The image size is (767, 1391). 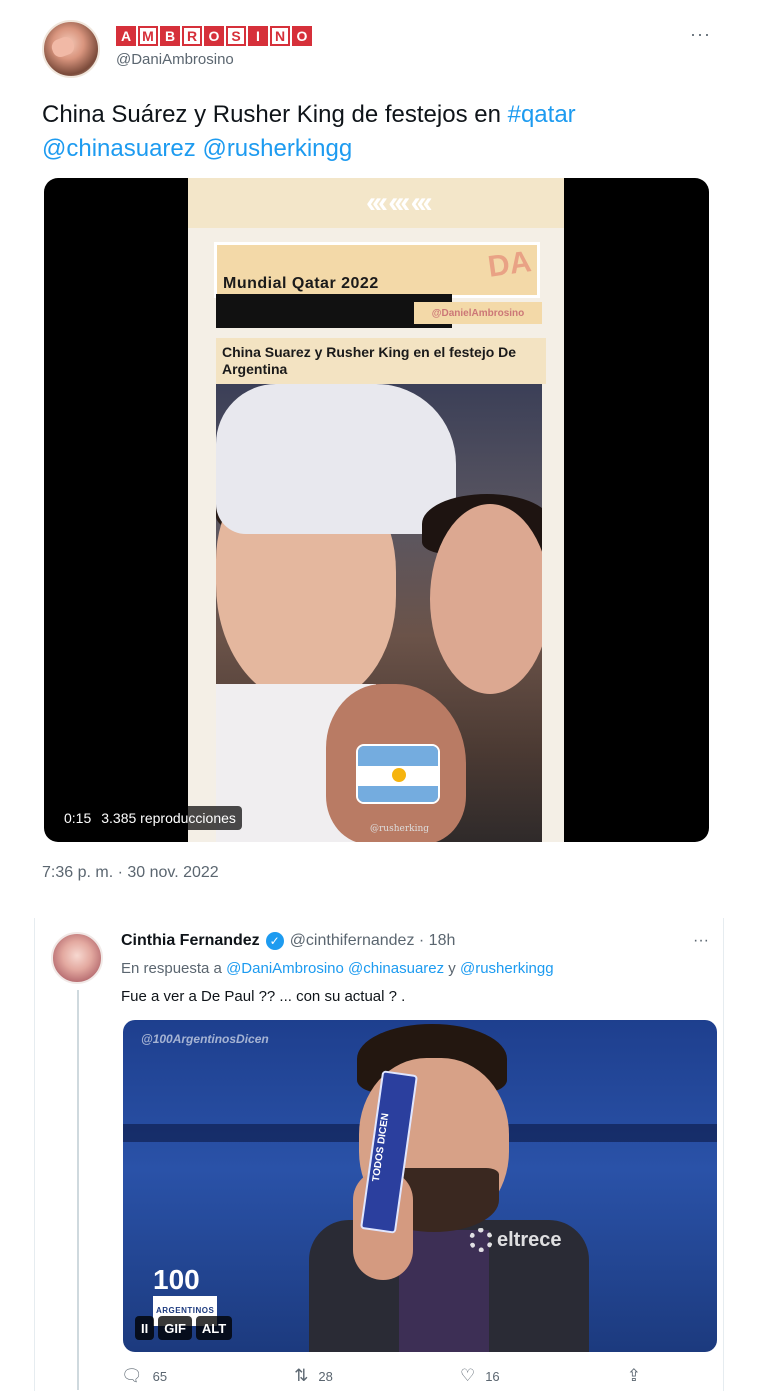 I want to click on display-name-logo: A M B R O S I N O, so click(x=214, y=36).